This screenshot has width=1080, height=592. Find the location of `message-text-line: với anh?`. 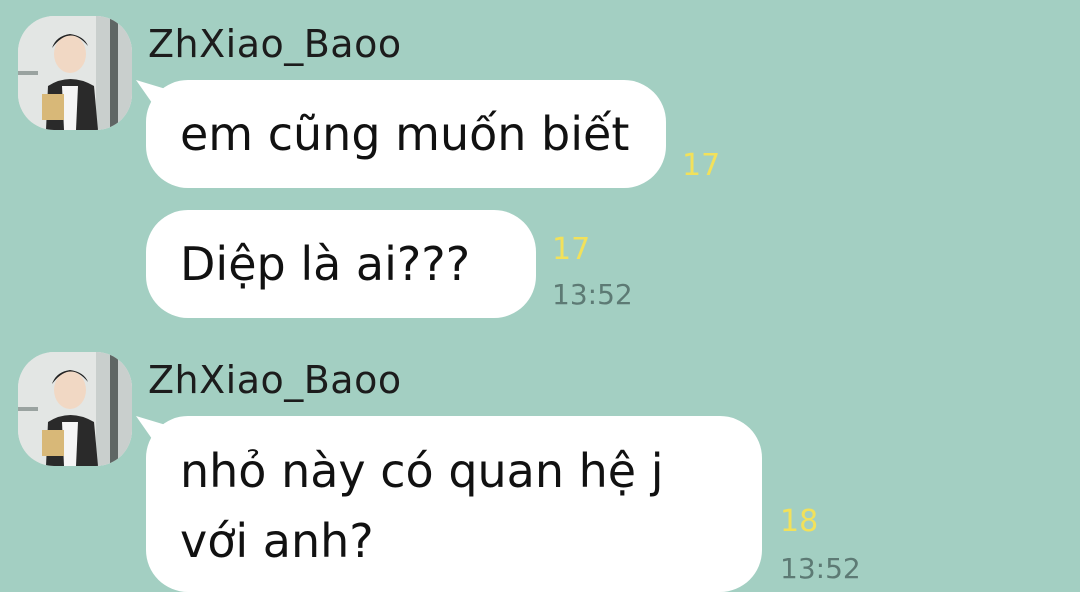

message-text-line: với anh? is located at coordinates (277, 541).